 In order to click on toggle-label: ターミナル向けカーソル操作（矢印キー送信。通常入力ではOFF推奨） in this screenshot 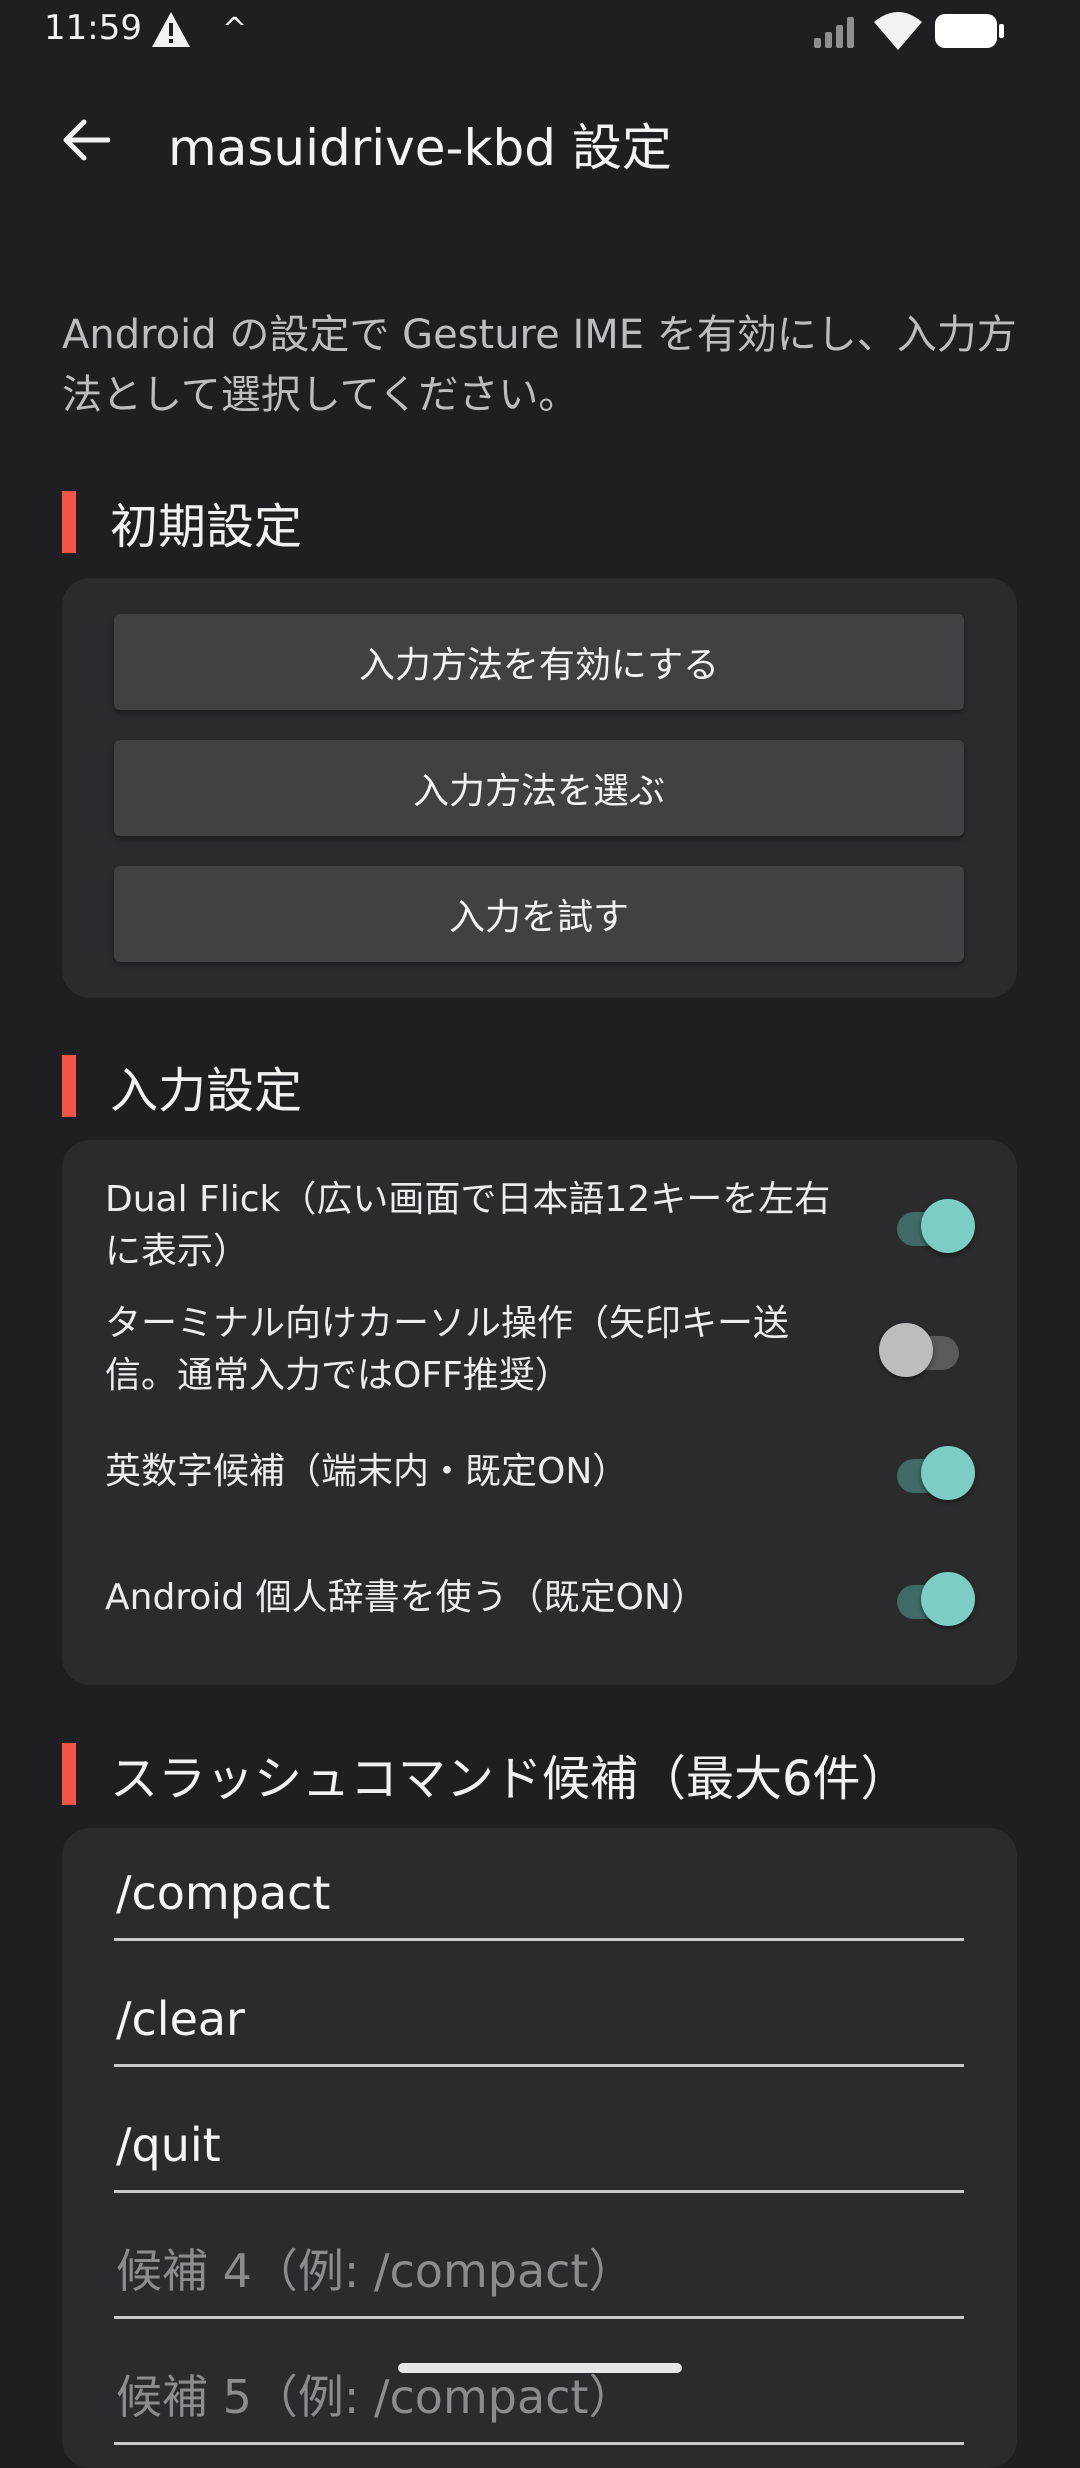, I will do `click(447, 1349)`.